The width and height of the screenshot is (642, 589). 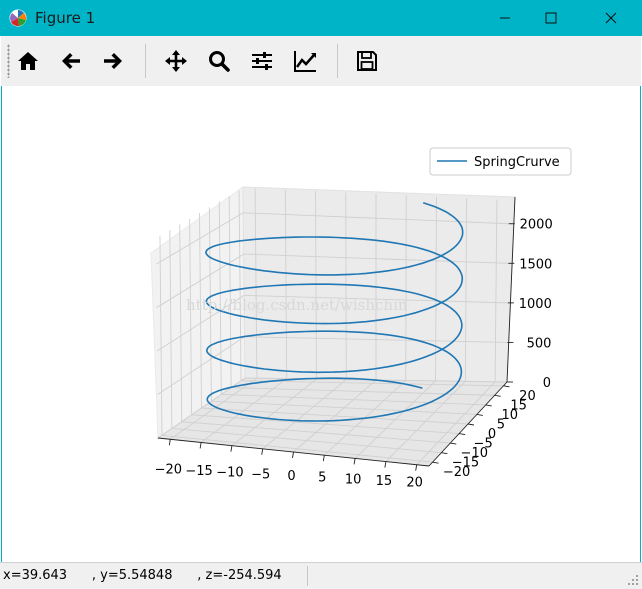 I want to click on pan-button, so click(x=176, y=61).